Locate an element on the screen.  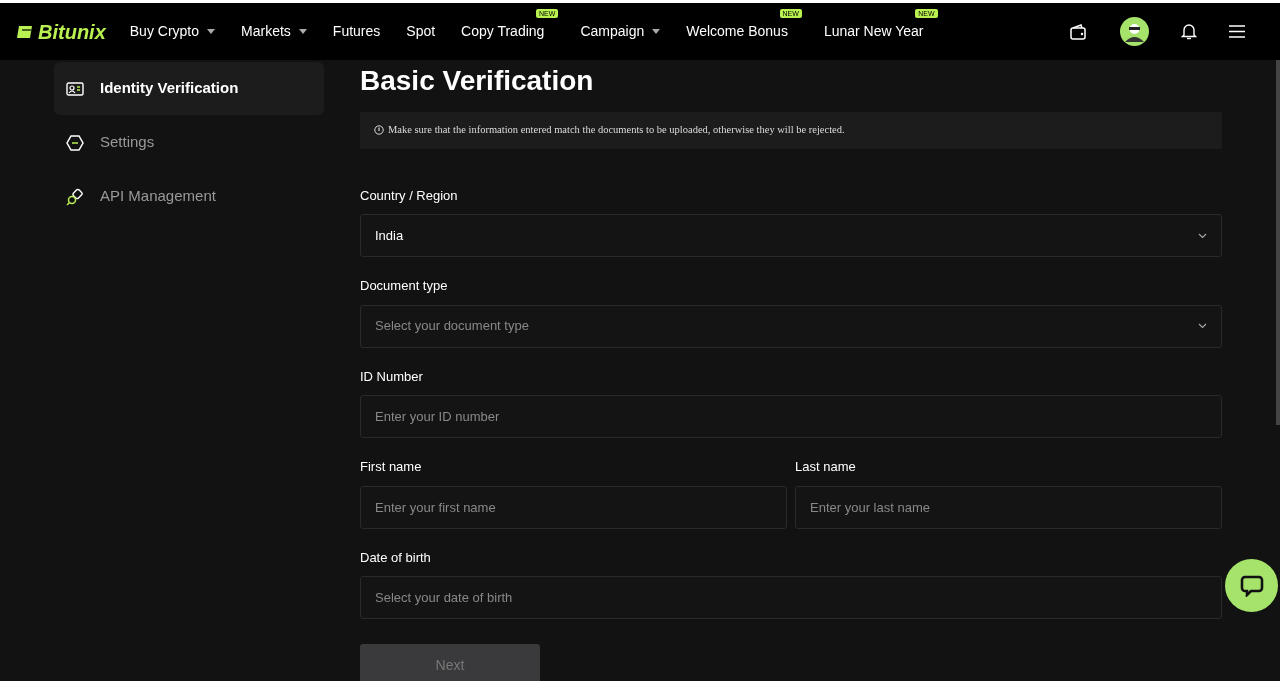
field-label: First name is located at coordinates (391, 467).